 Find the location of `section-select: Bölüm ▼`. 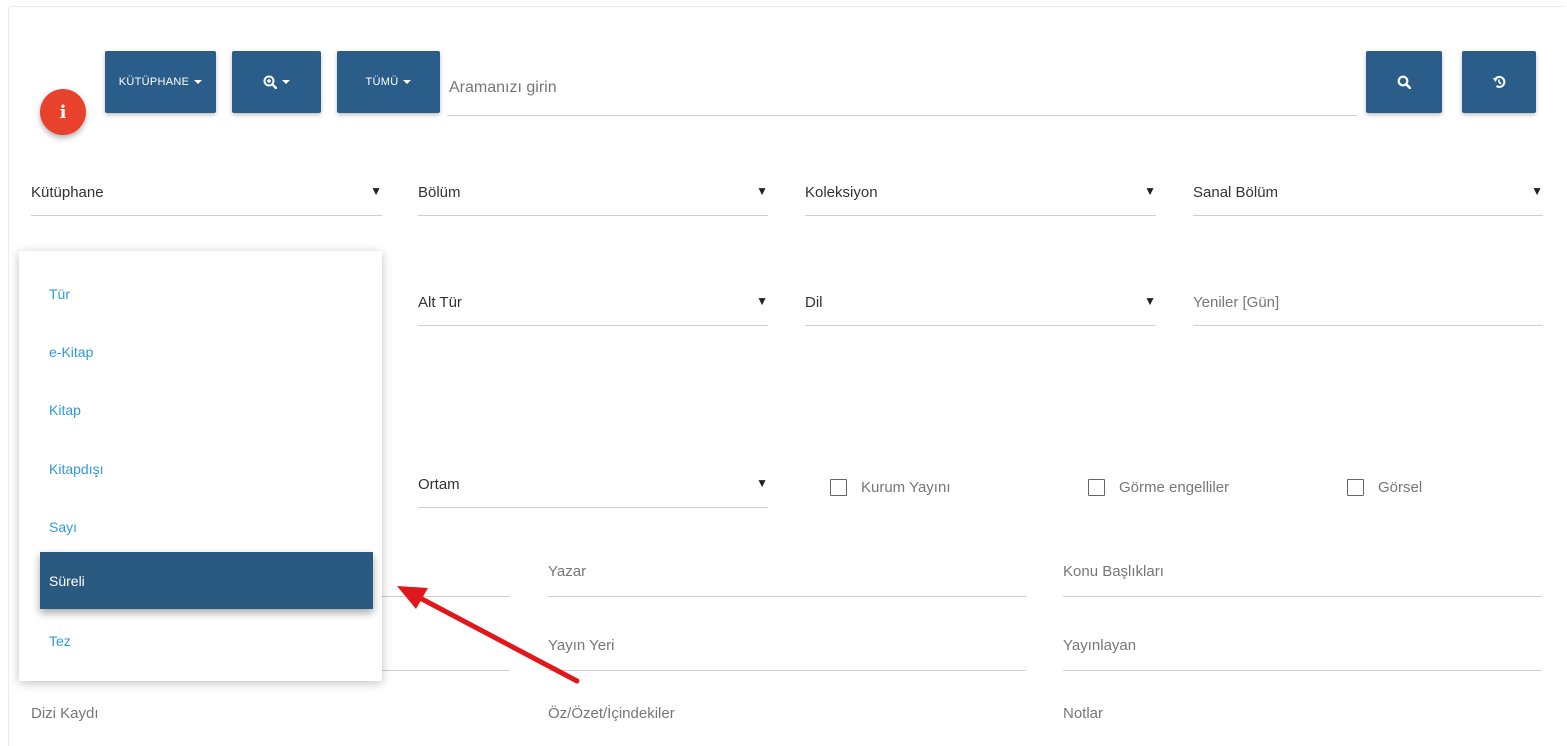

section-select: Bölüm ▼ is located at coordinates (593, 193).